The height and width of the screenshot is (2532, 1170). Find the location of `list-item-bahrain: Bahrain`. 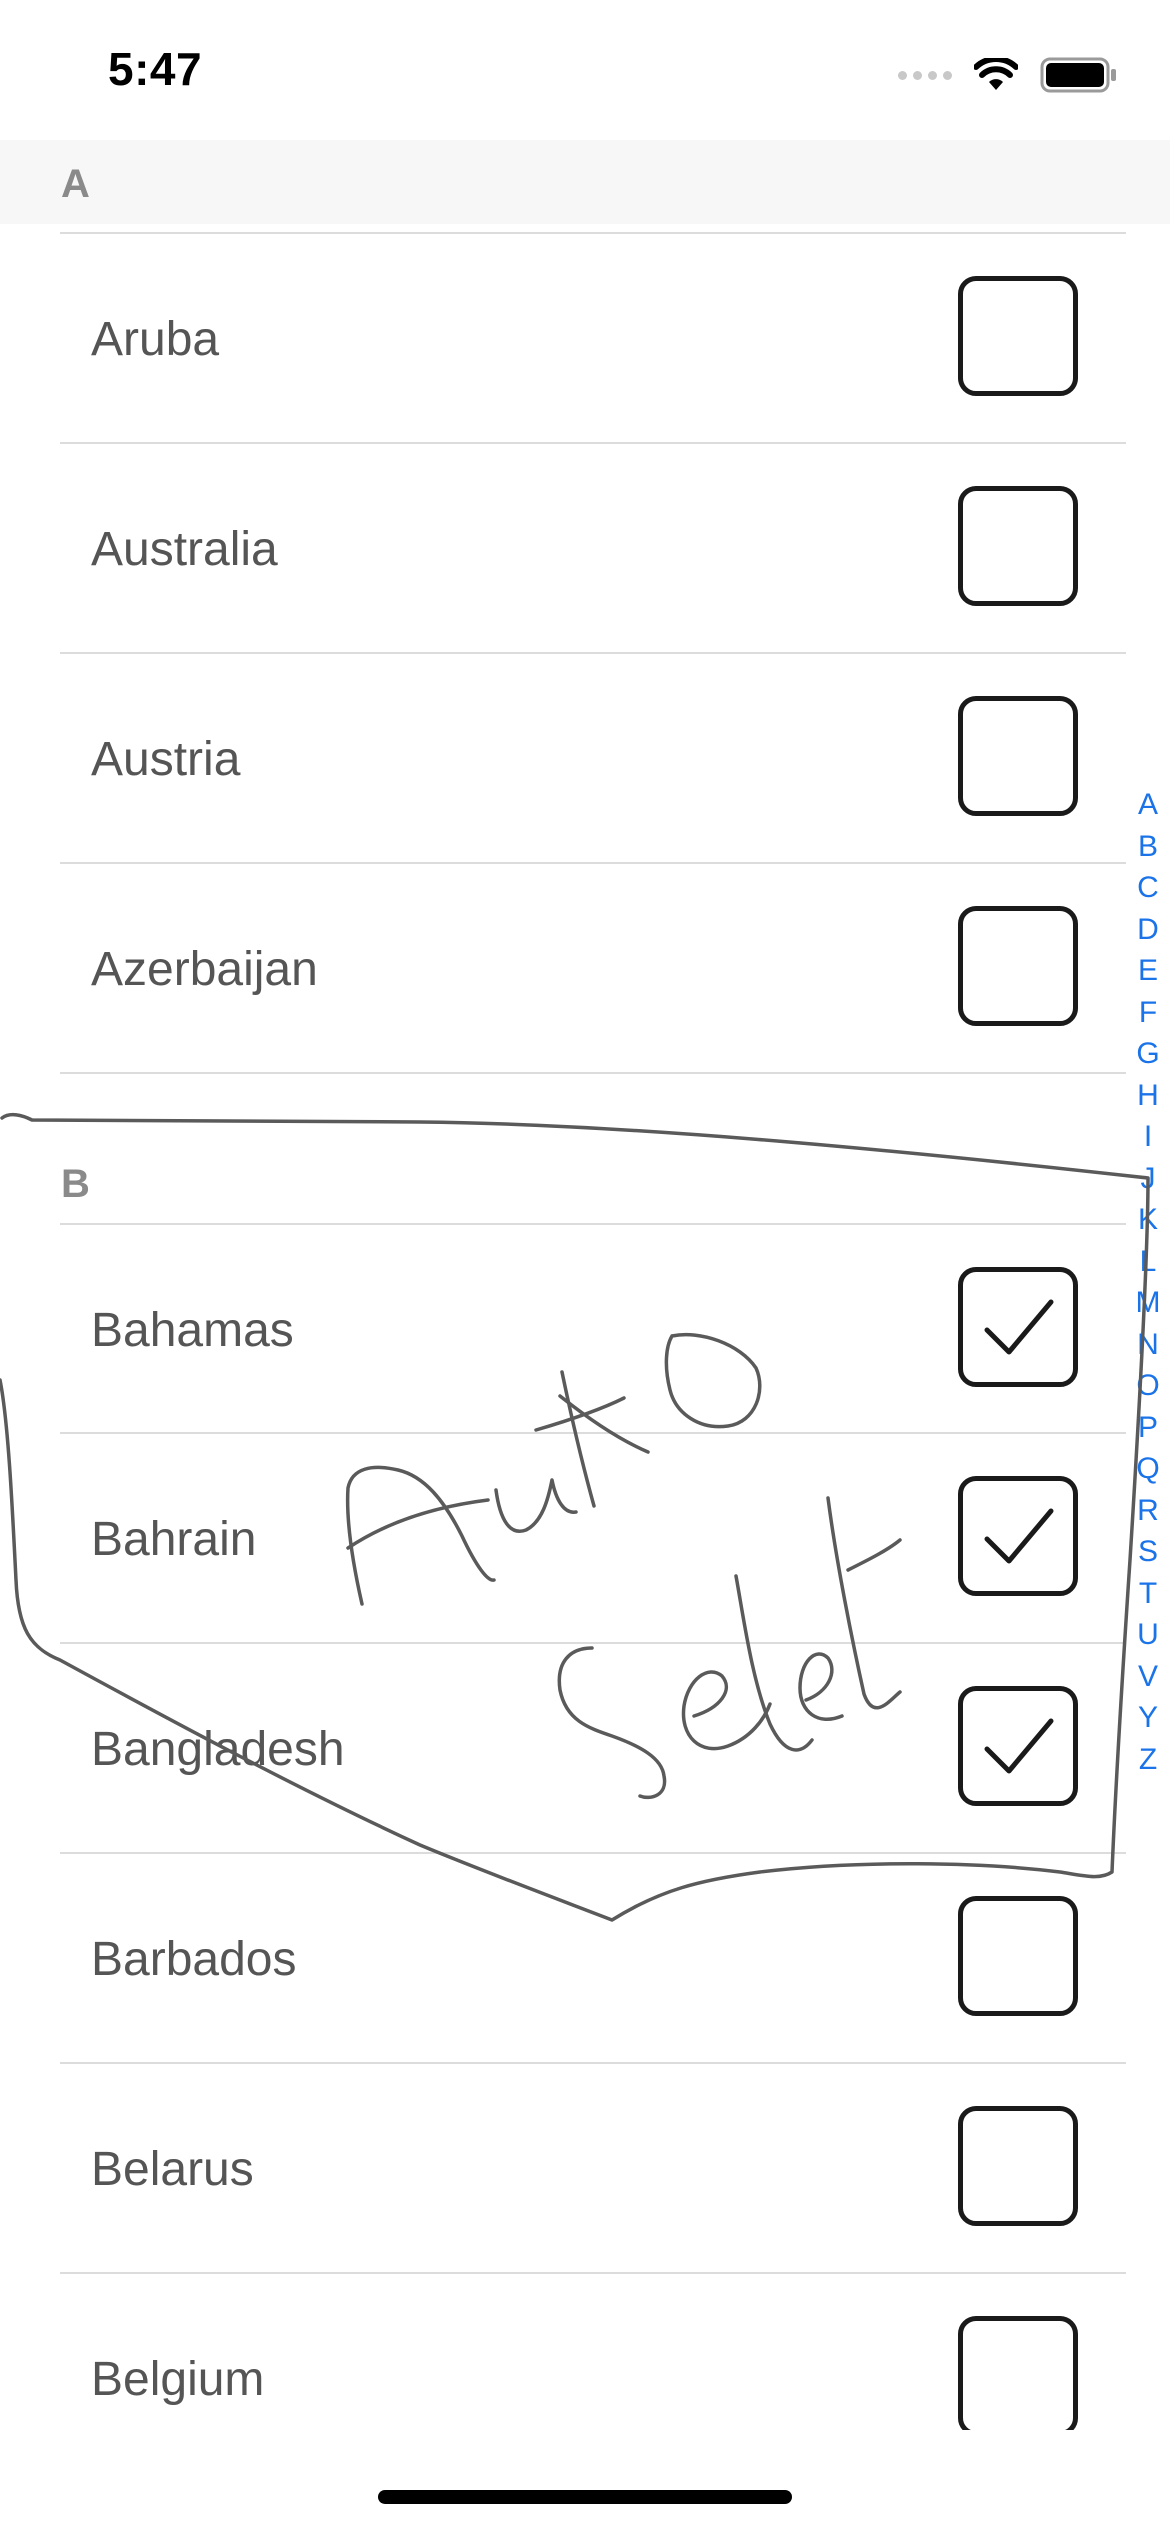

list-item-bahrain: Bahrain is located at coordinates (585, 1539).